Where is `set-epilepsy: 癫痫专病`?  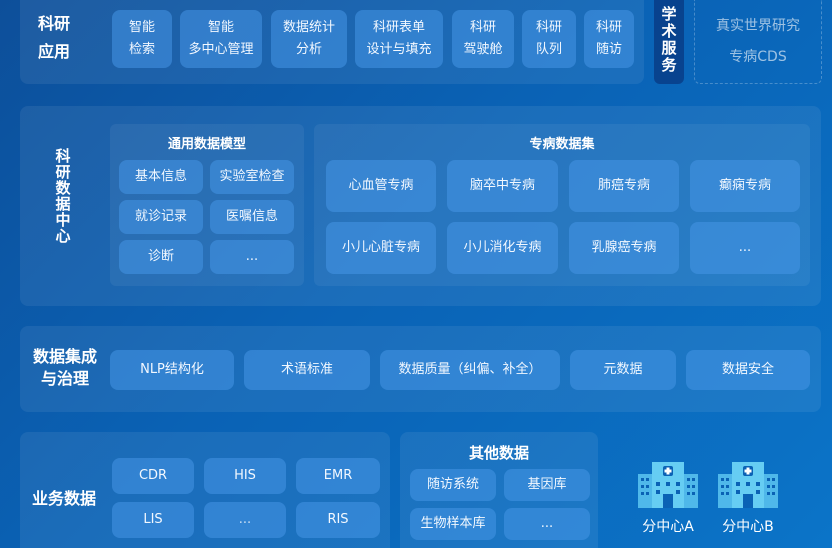 set-epilepsy: 癫痫专病 is located at coordinates (745, 186).